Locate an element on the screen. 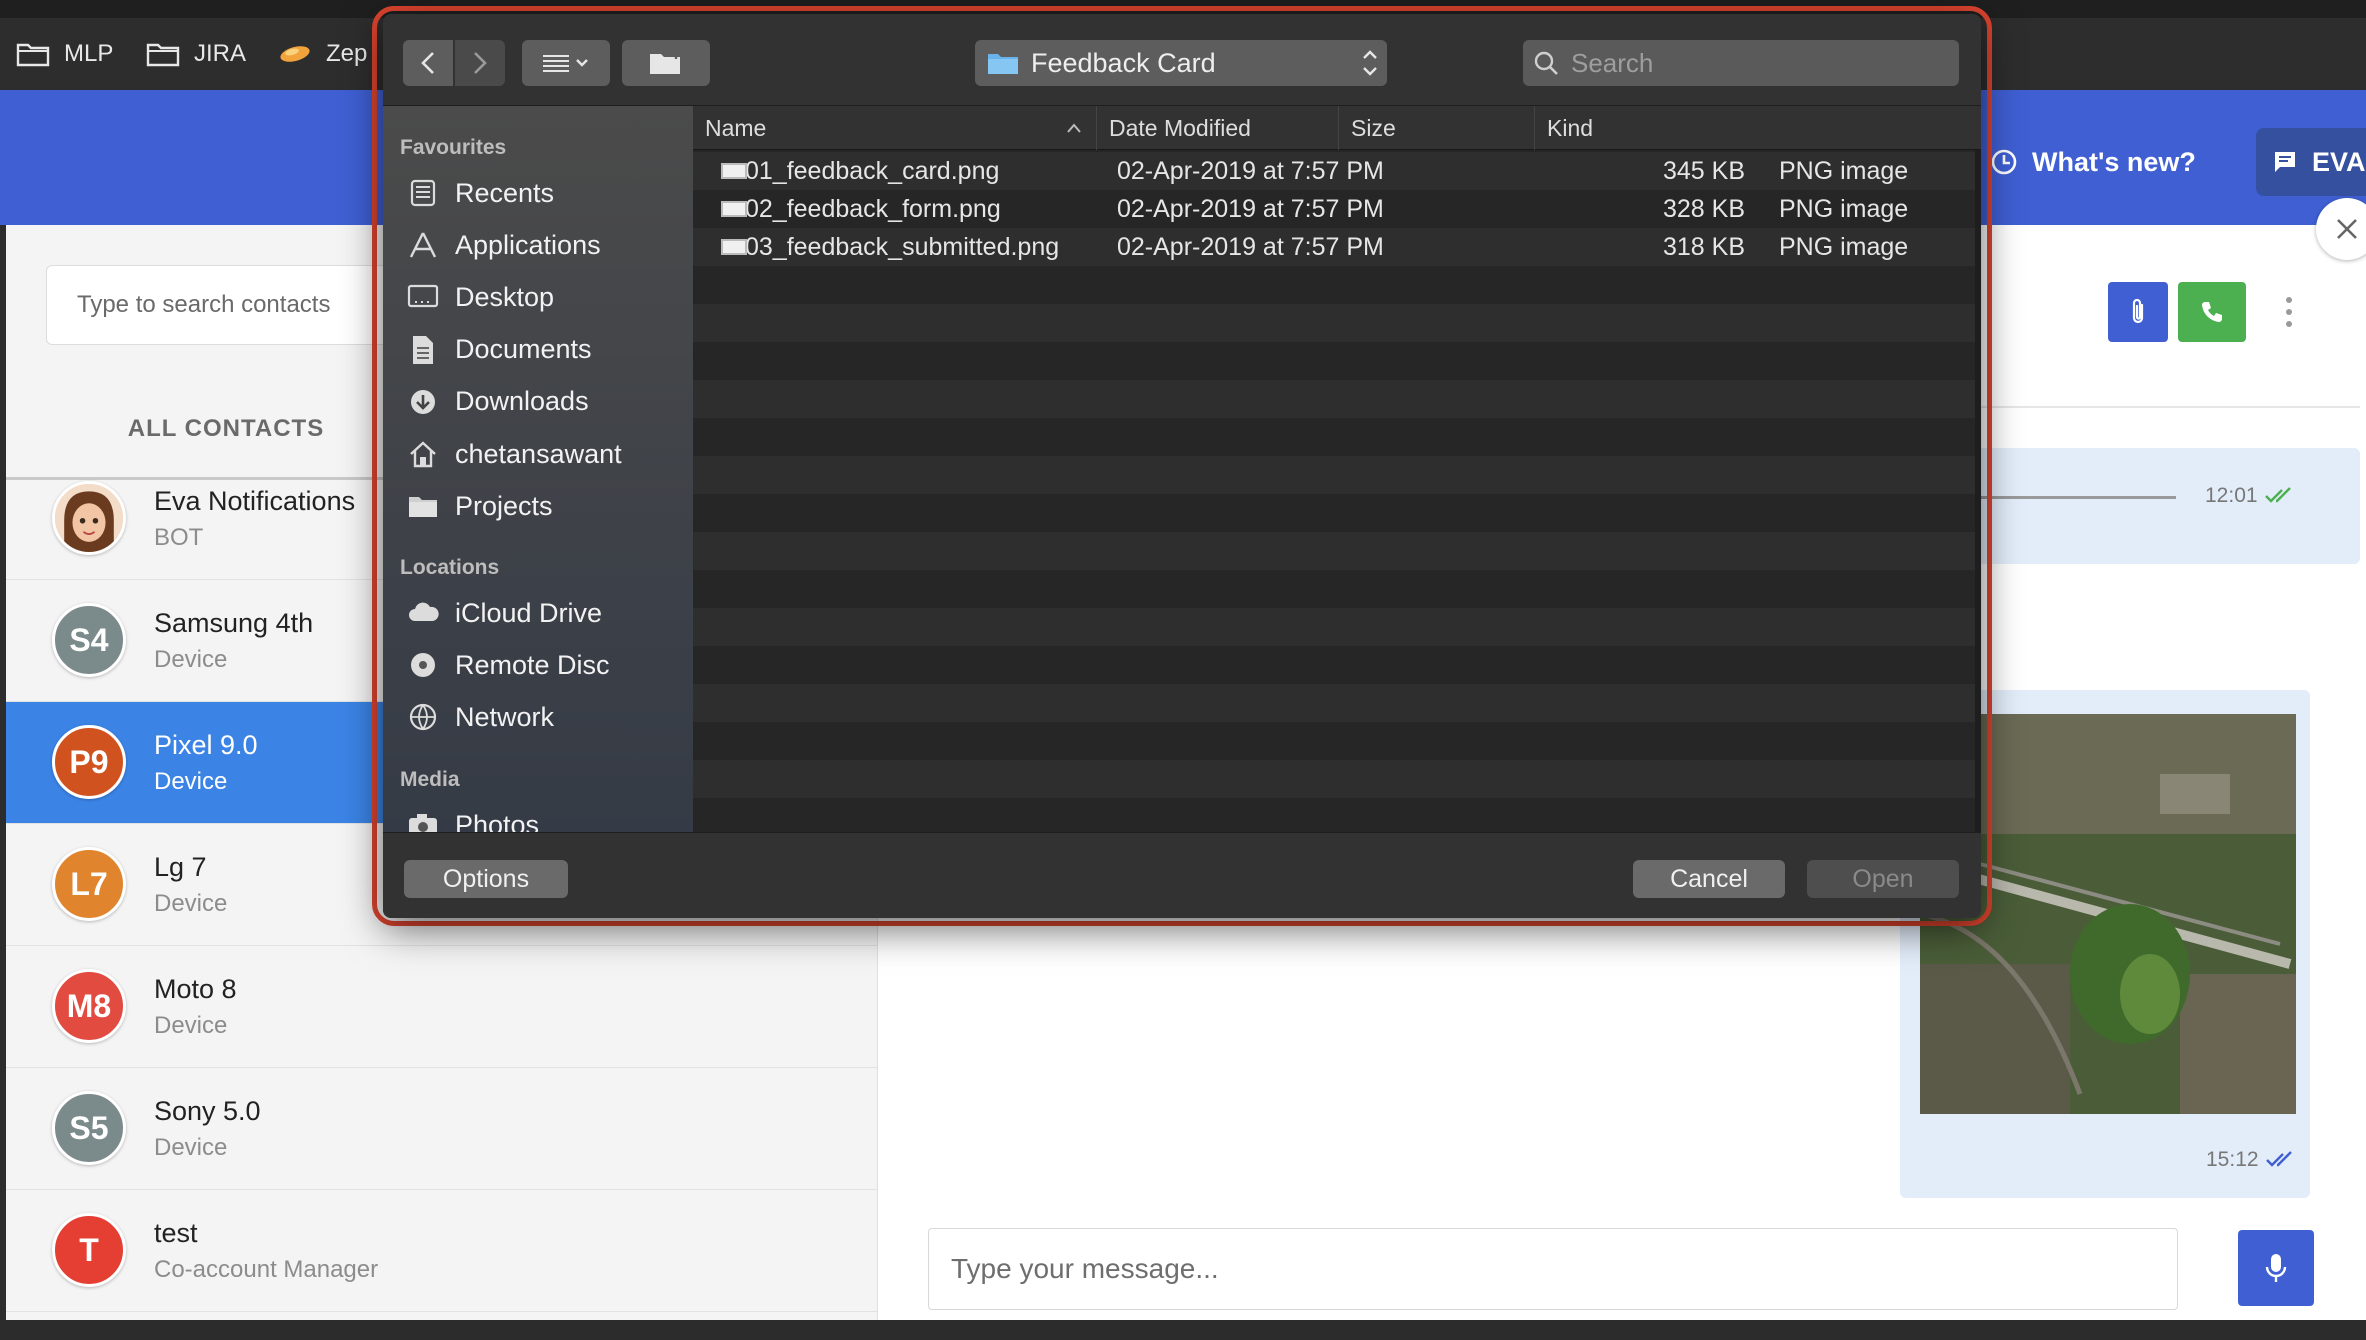 The width and height of the screenshot is (2366, 1340). sidebar-item-label: Documents is located at coordinates (523, 349).